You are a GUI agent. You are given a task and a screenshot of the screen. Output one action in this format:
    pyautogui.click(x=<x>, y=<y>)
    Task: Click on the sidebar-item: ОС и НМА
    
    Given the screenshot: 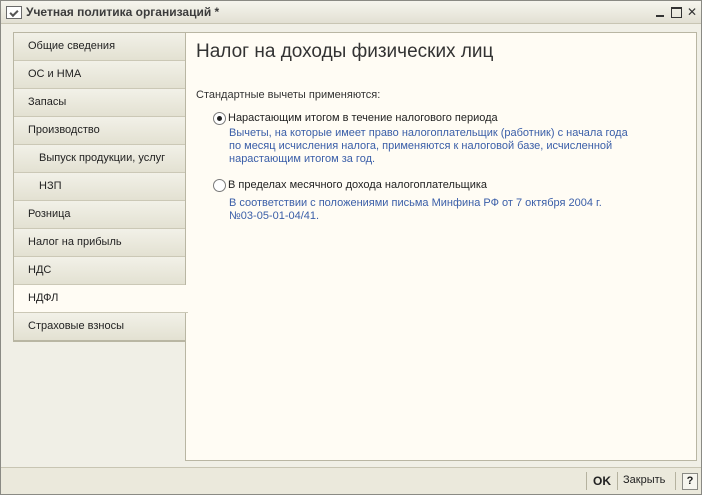 What is the action you would take?
    pyautogui.click(x=100, y=75)
    